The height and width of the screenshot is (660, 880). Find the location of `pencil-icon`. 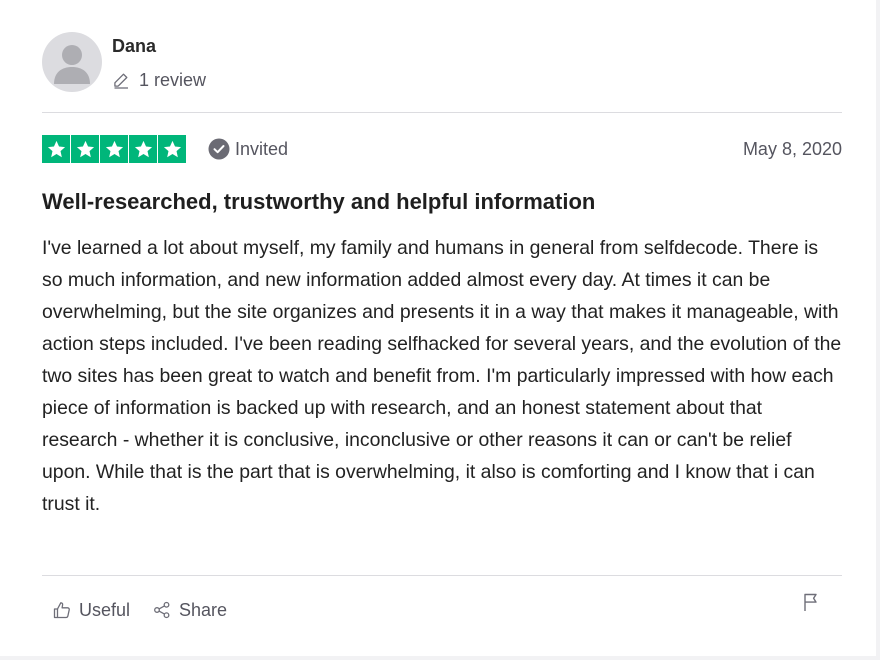

pencil-icon is located at coordinates (121, 81).